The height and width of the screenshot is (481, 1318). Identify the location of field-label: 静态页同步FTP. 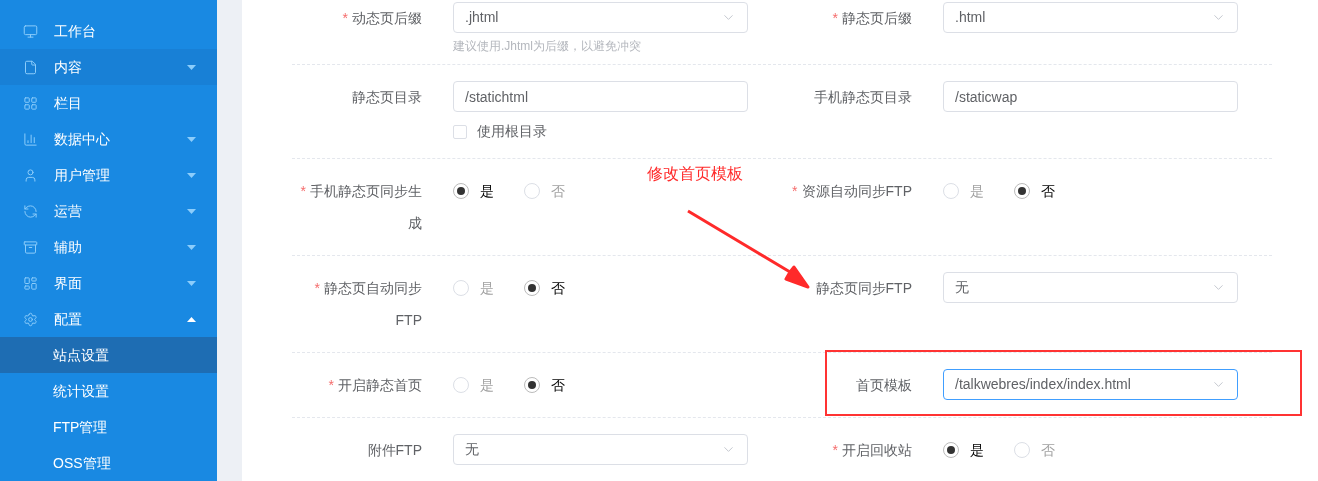
(863, 288).